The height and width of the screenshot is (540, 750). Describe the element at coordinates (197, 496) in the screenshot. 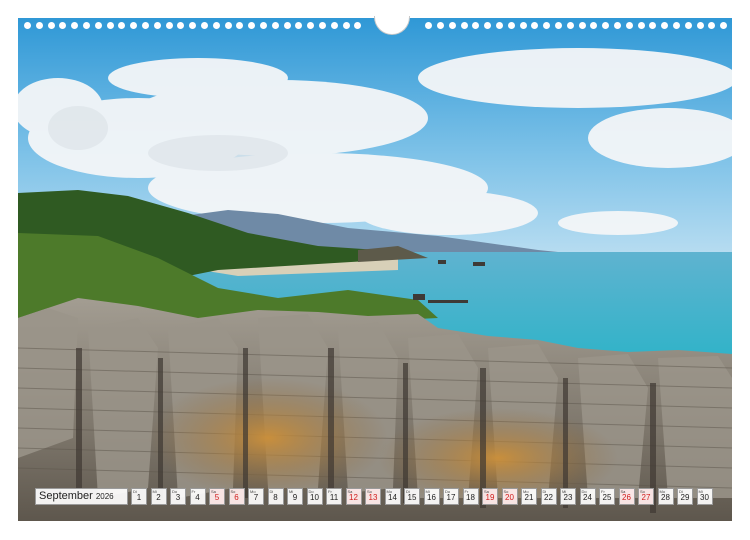

I see `day-cell: Fr 4` at that location.